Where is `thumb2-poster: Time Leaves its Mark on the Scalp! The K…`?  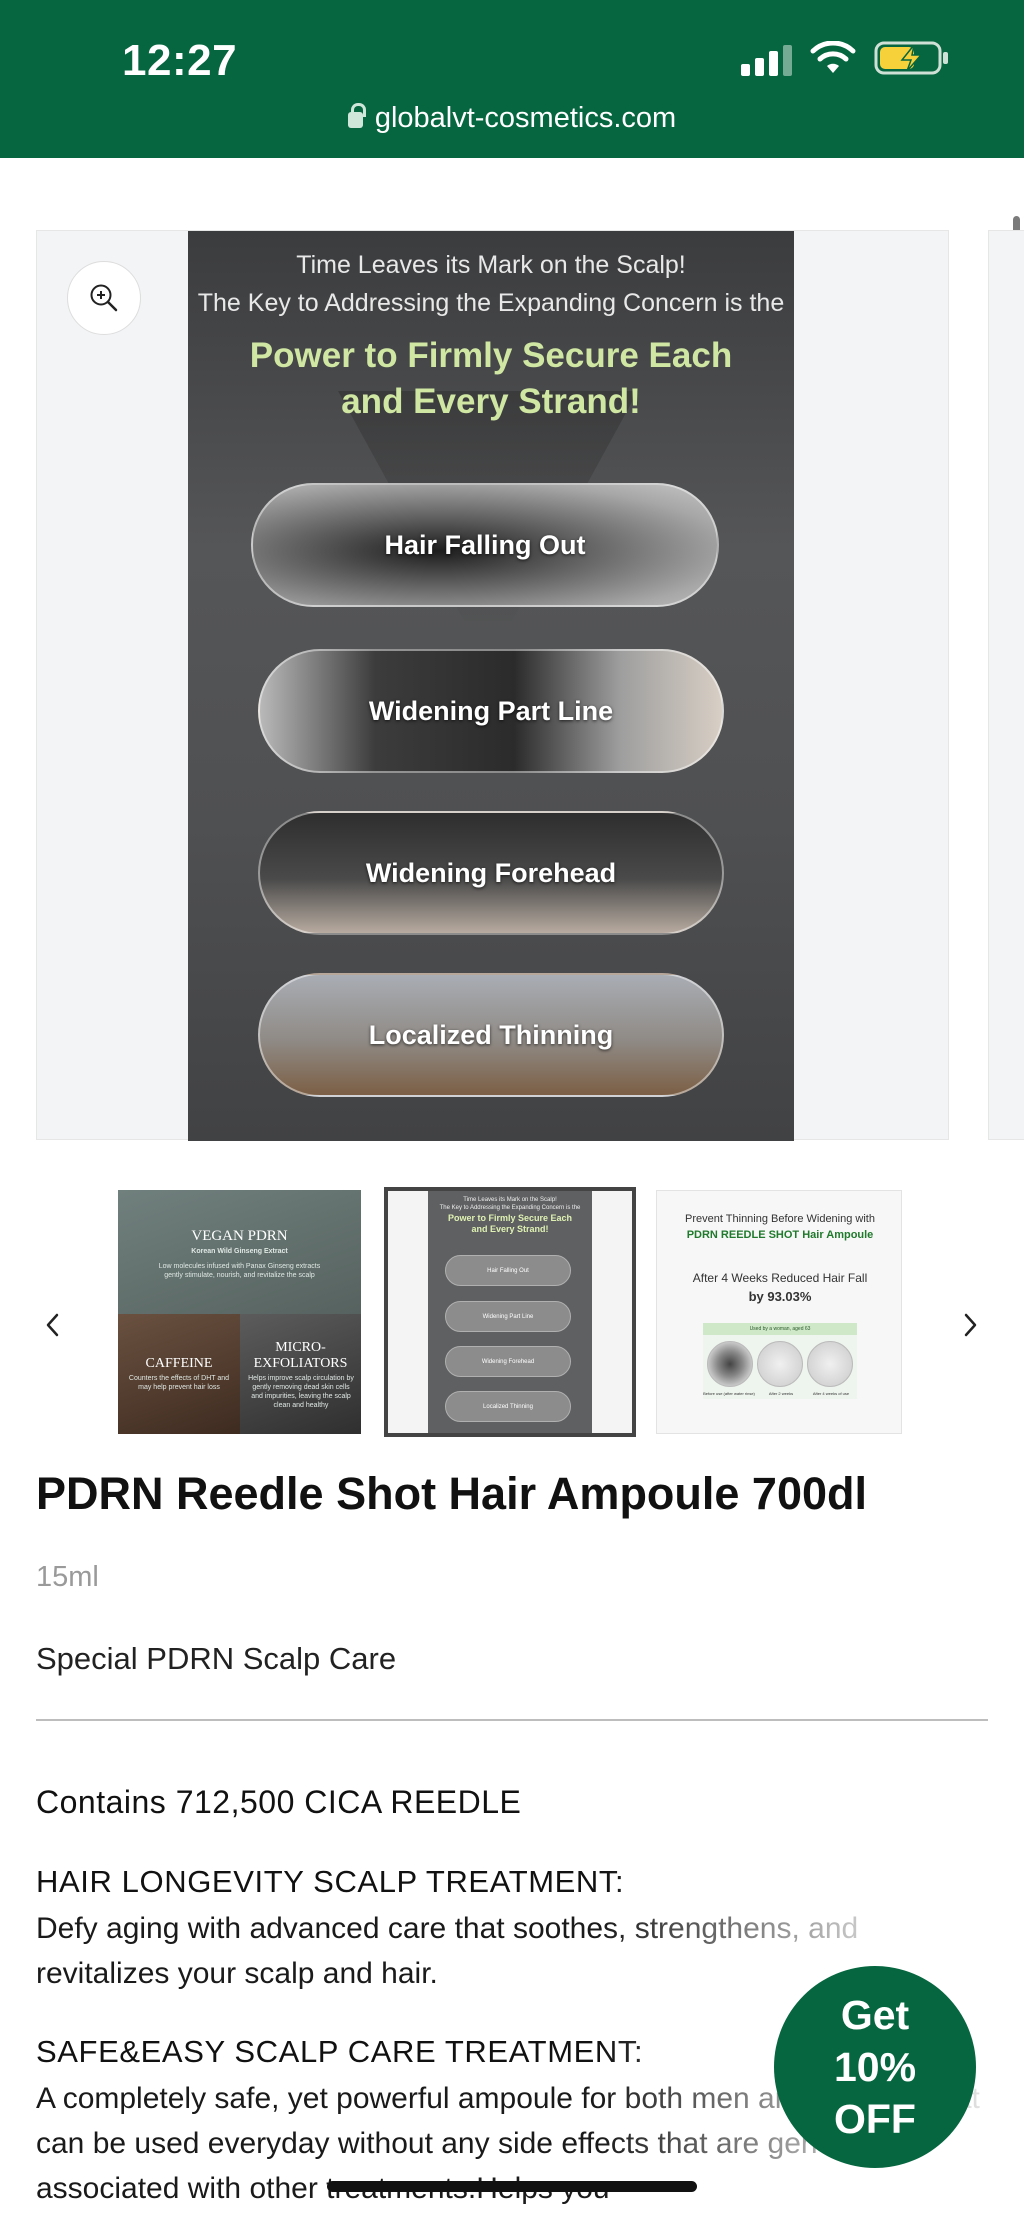
thumb2-poster: Time Leaves its Mark on the Scalp! The K… is located at coordinates (510, 1312).